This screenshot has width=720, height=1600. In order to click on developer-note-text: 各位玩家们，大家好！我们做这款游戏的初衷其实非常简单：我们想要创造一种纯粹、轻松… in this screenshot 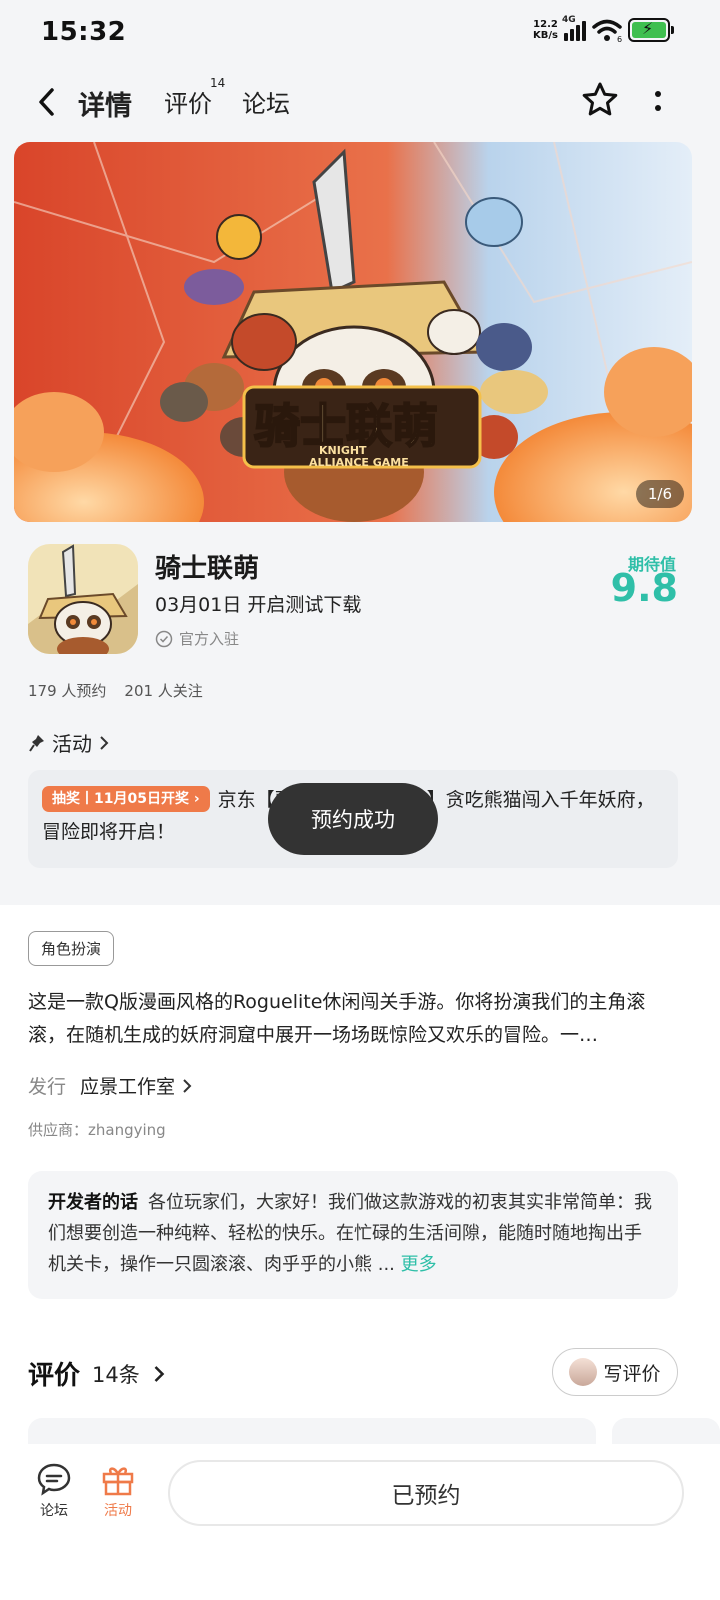, I will do `click(350, 1233)`.